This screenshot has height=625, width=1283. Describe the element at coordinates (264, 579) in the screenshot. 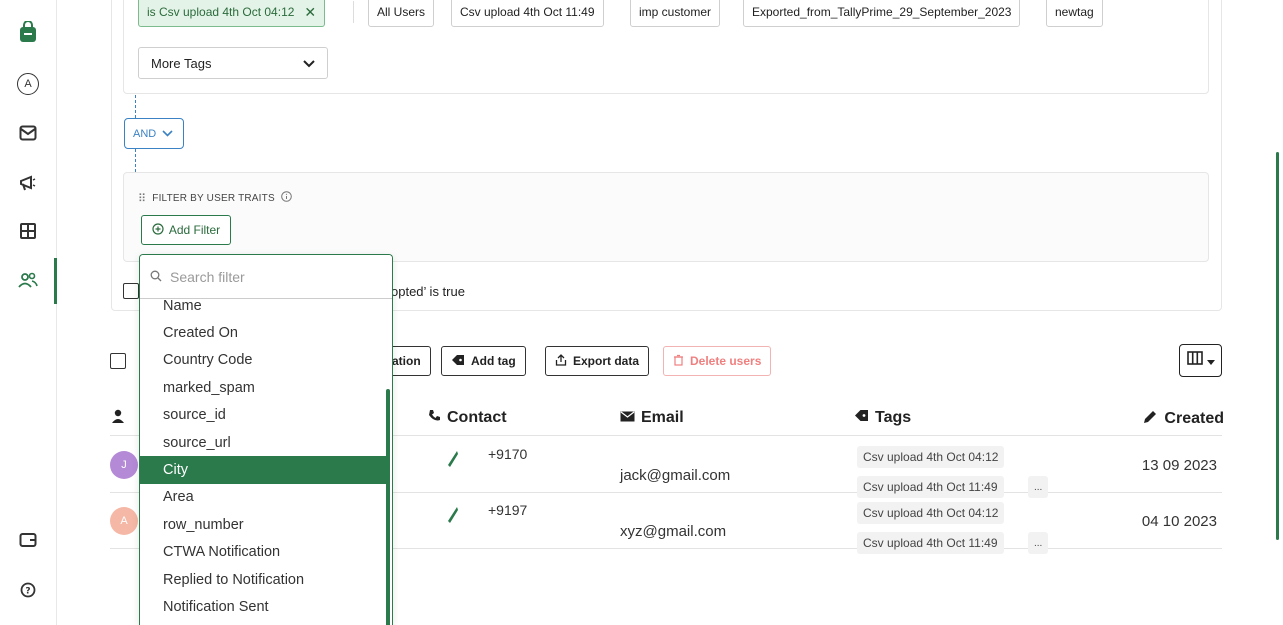

I see `filter-option: Replied to Notification` at that location.